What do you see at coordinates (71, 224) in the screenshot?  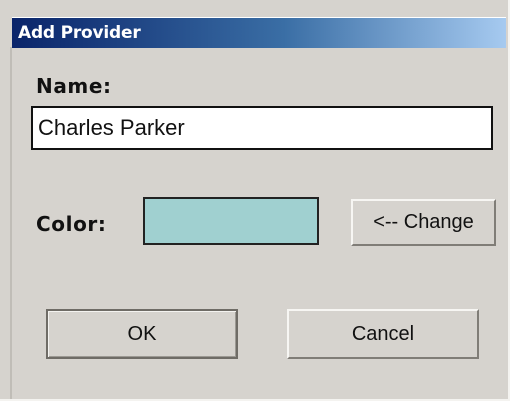 I see `color-label: Color:` at bounding box center [71, 224].